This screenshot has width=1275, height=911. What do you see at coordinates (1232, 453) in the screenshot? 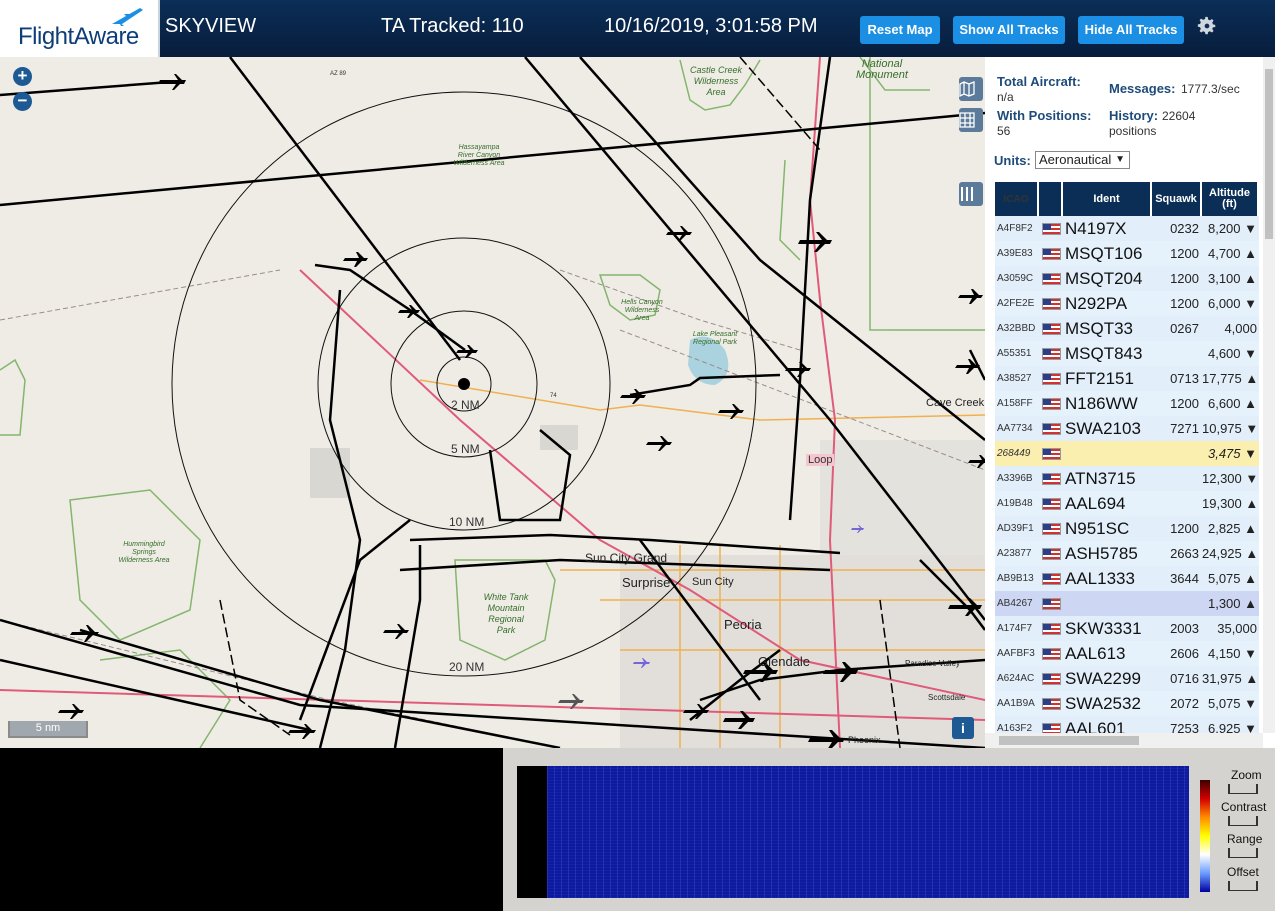
I see `altitude-cell: 3,475 ▼` at bounding box center [1232, 453].